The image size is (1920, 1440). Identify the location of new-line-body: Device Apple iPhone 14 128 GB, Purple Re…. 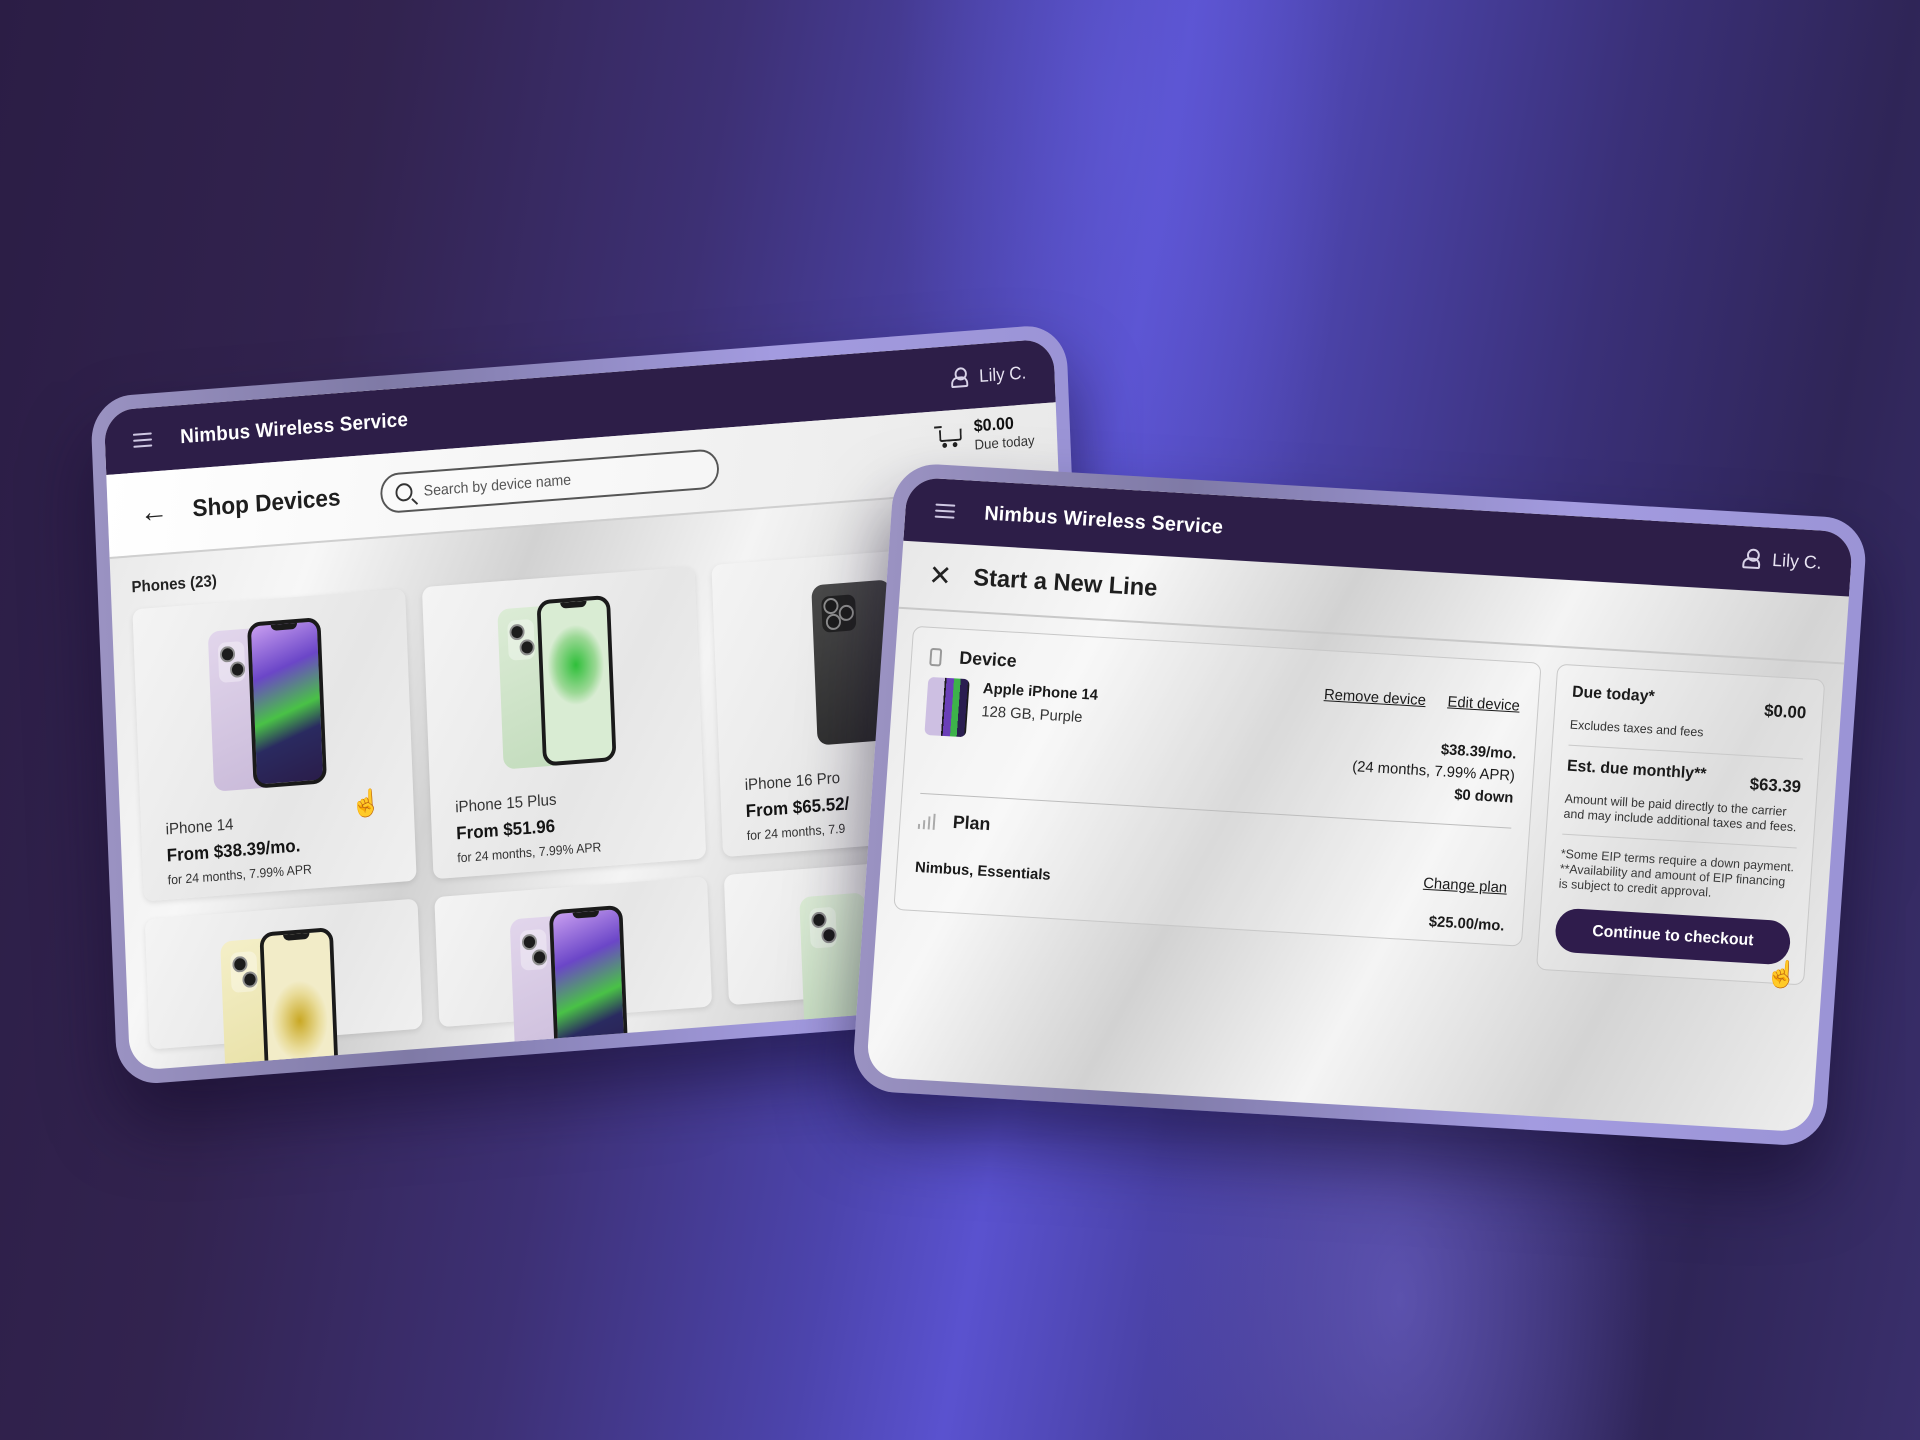
(1360, 799).